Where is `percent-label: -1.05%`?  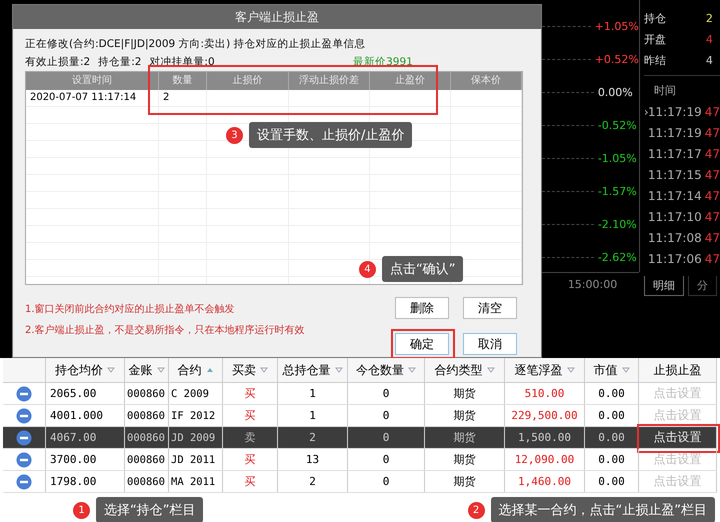
percent-label: -1.05% is located at coordinates (617, 158).